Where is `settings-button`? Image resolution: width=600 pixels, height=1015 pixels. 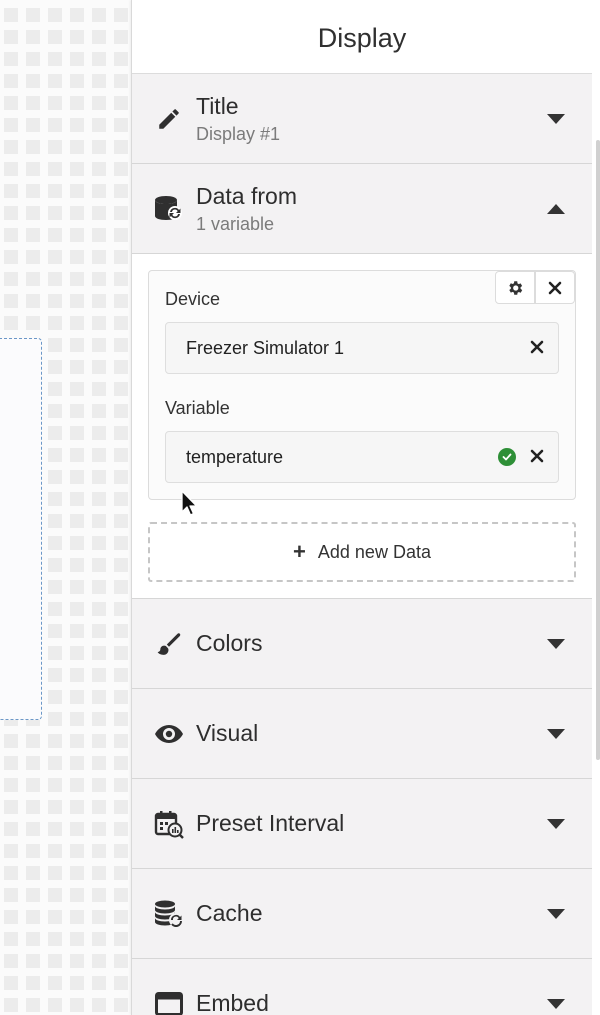 settings-button is located at coordinates (515, 287).